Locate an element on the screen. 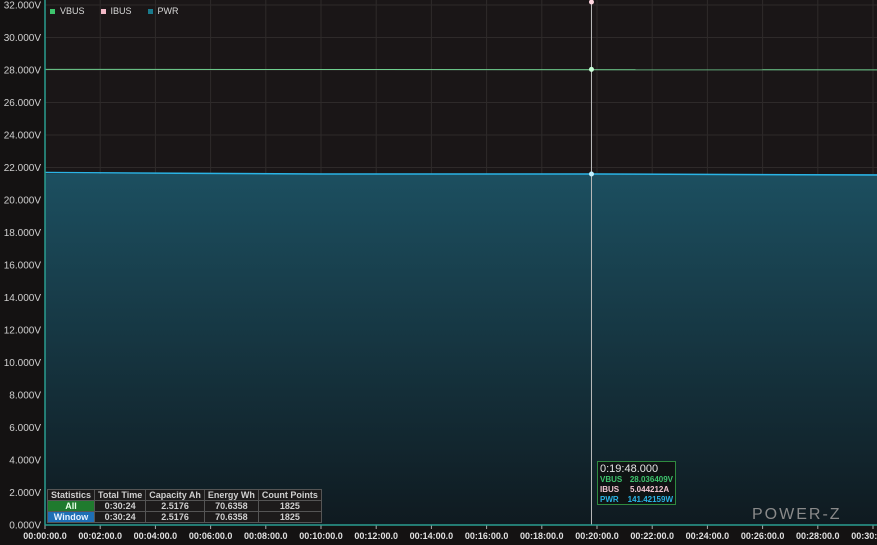  header-energy: Energy Wh is located at coordinates (231, 495).